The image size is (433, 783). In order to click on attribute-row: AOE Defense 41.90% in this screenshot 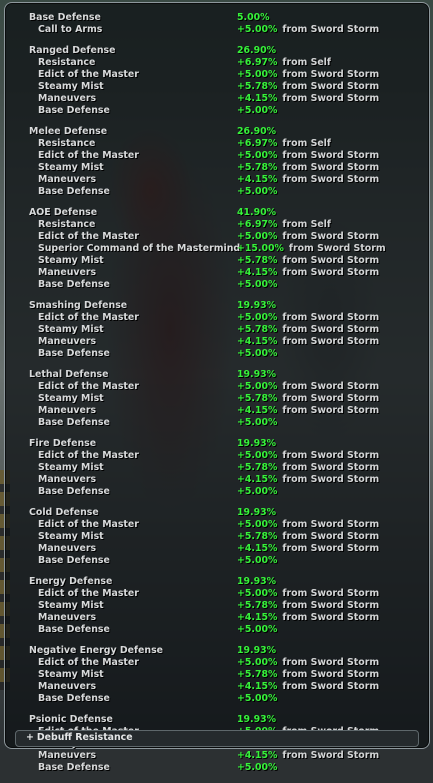, I will do `click(220, 213)`.